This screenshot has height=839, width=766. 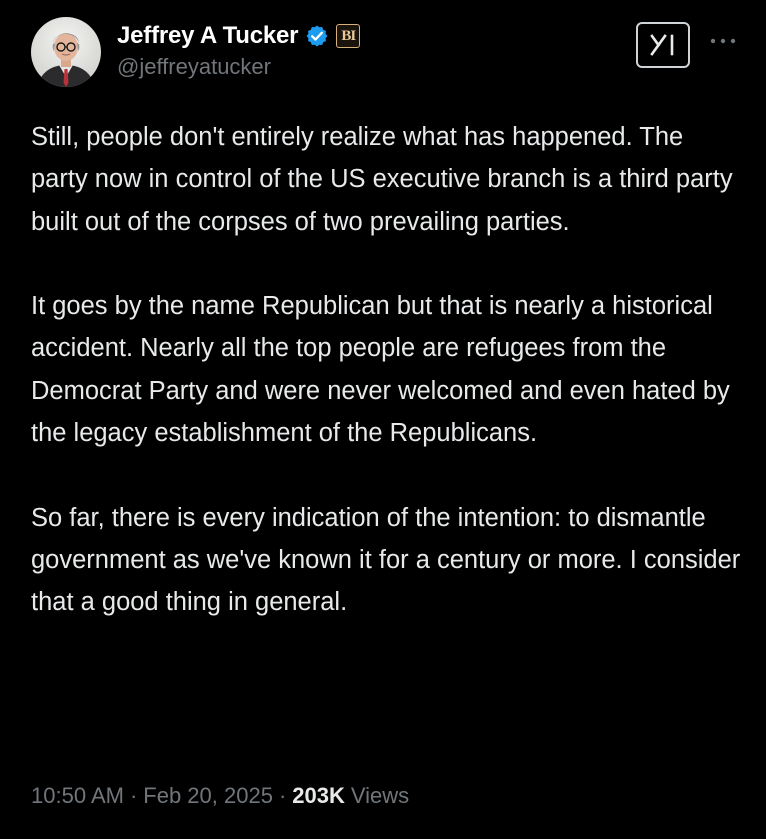 I want to click on author-display-name: Jeffrey A Tucker, so click(x=208, y=36).